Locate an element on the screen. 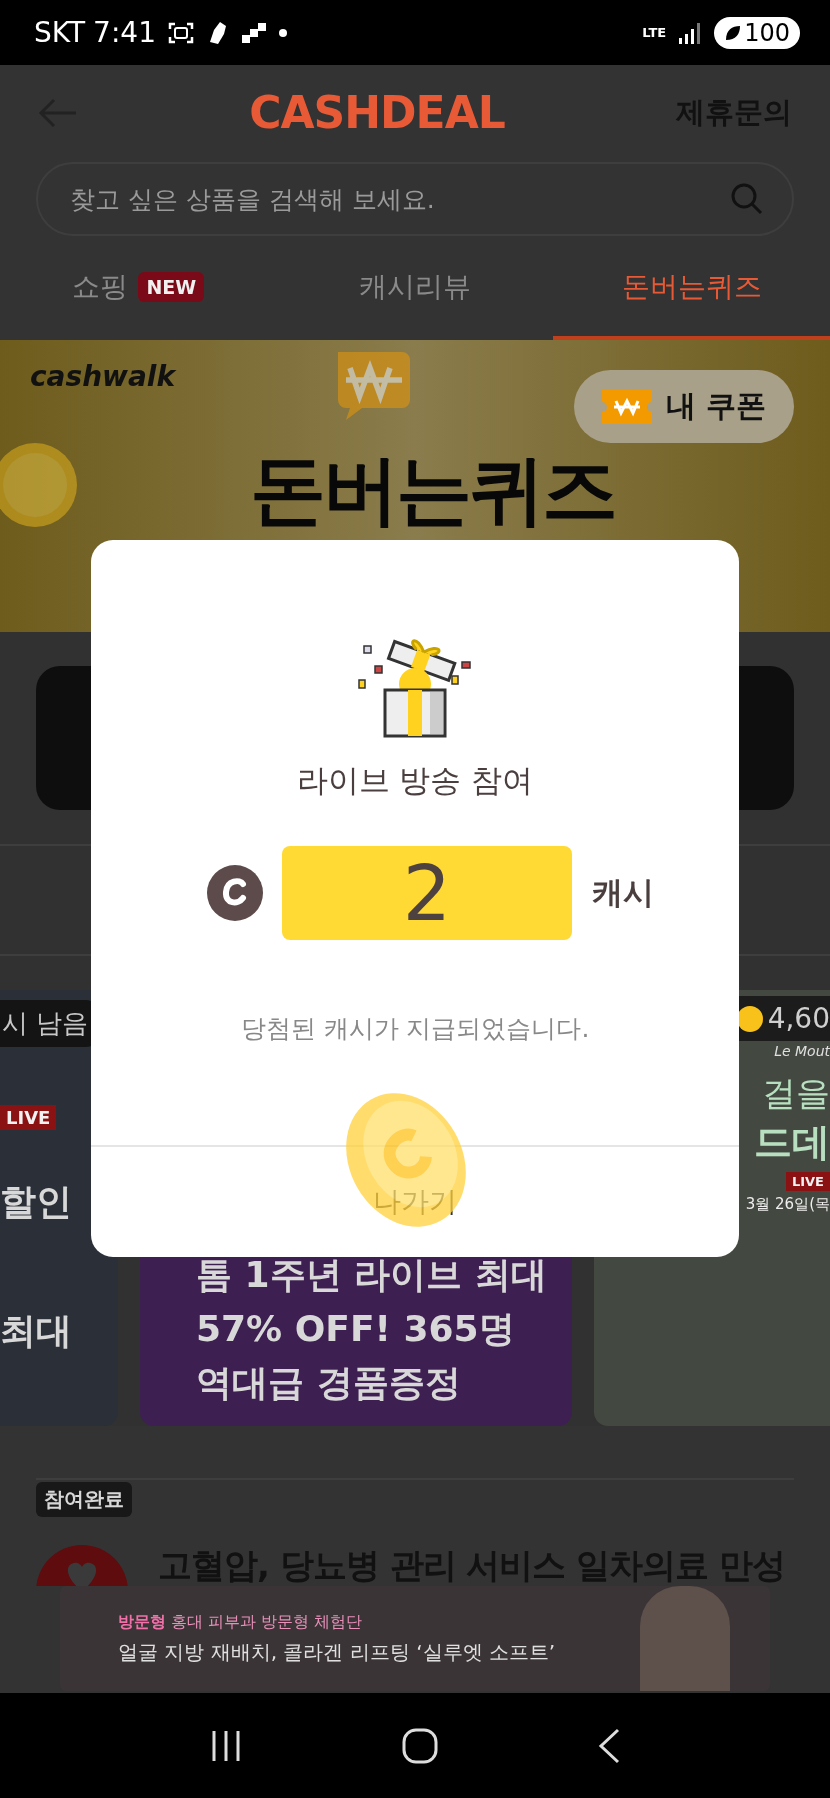  carrier-label: SKT is located at coordinates (60, 32).